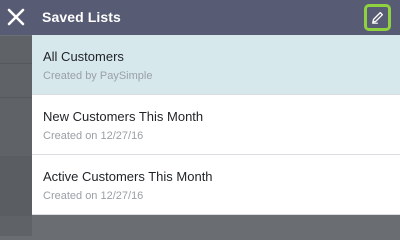 The width and height of the screenshot is (400, 240). I want to click on dimmed-page-block, so click(16, 186).